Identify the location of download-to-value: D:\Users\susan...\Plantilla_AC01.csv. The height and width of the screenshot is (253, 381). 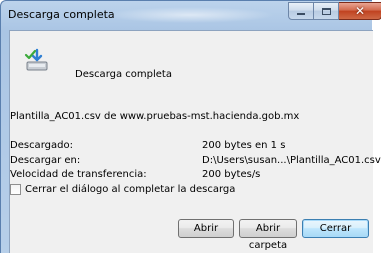
(291, 160).